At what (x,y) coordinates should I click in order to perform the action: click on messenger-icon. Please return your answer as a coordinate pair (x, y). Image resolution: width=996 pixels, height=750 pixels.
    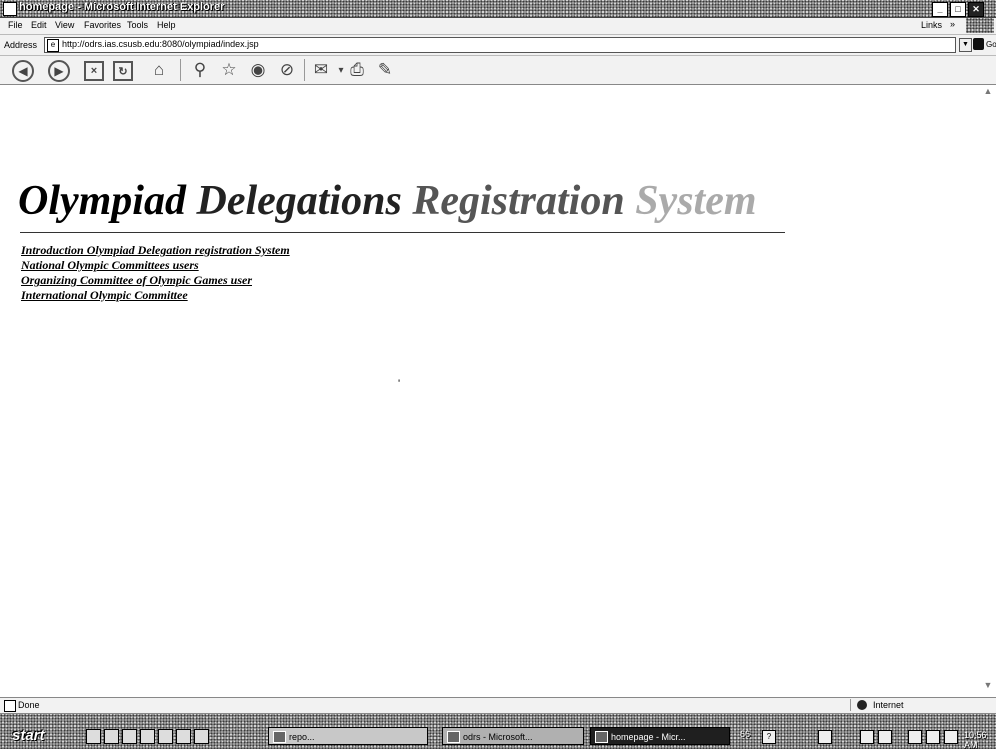
    Looking at the image, I should click on (915, 737).